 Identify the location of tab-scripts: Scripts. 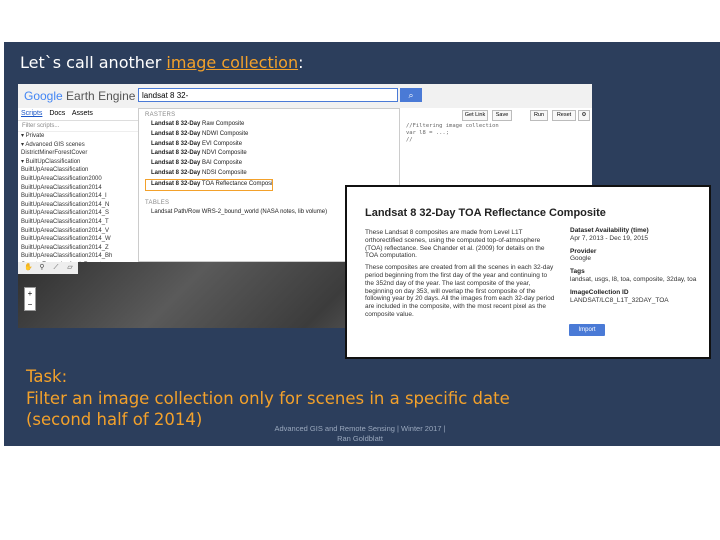
(31, 113).